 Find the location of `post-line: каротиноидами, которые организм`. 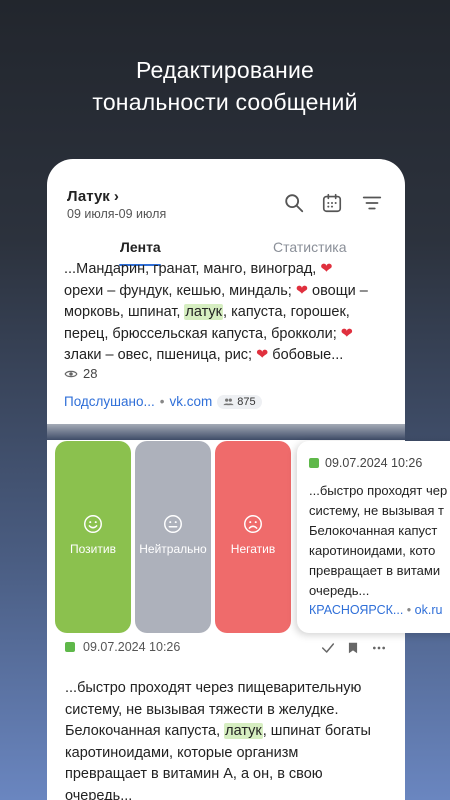

post-line: каротиноидами, которые организм is located at coordinates (182, 752).